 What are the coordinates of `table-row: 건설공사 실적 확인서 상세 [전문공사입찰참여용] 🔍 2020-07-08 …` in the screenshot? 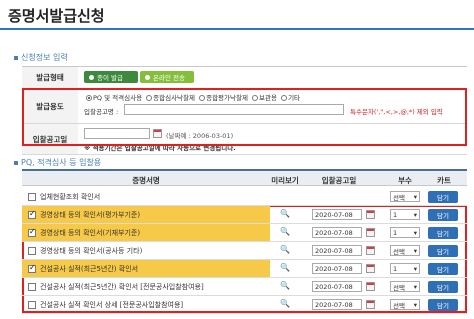 It's located at (244, 305).